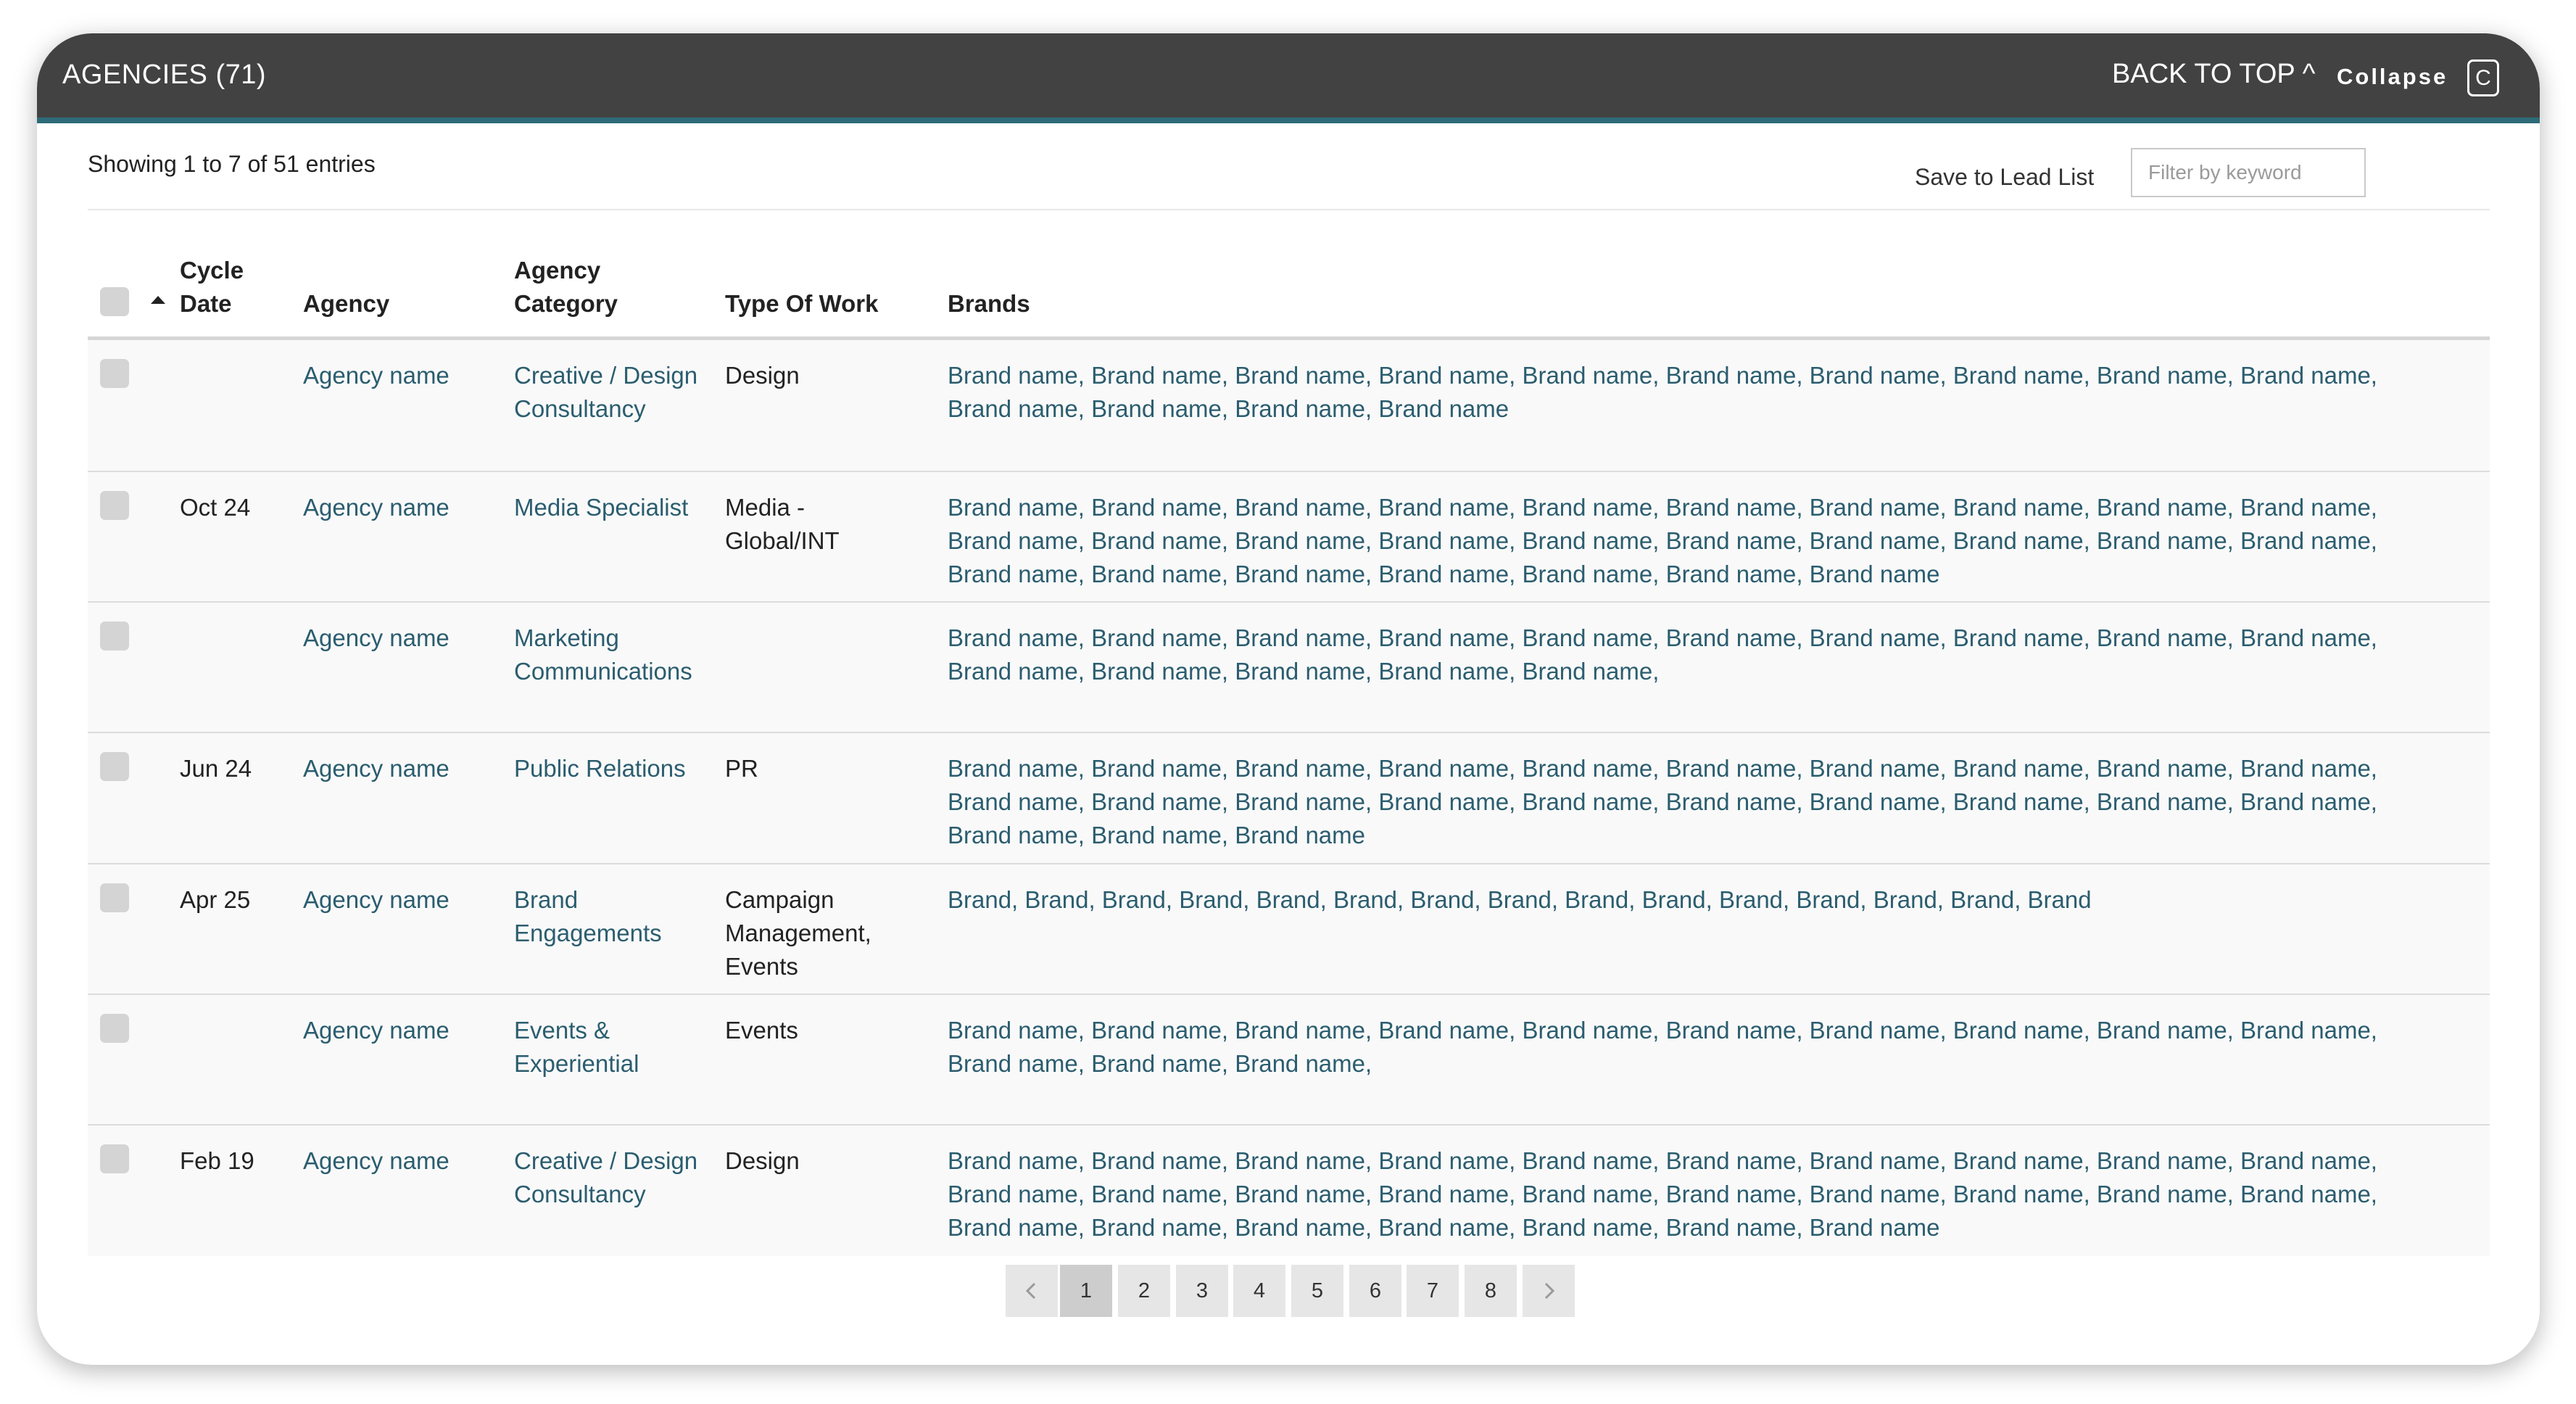 This screenshot has width=2576, height=1404. Describe the element at coordinates (2004, 177) in the screenshot. I see `save-to-lead-list-button: Save to Lead List` at that location.